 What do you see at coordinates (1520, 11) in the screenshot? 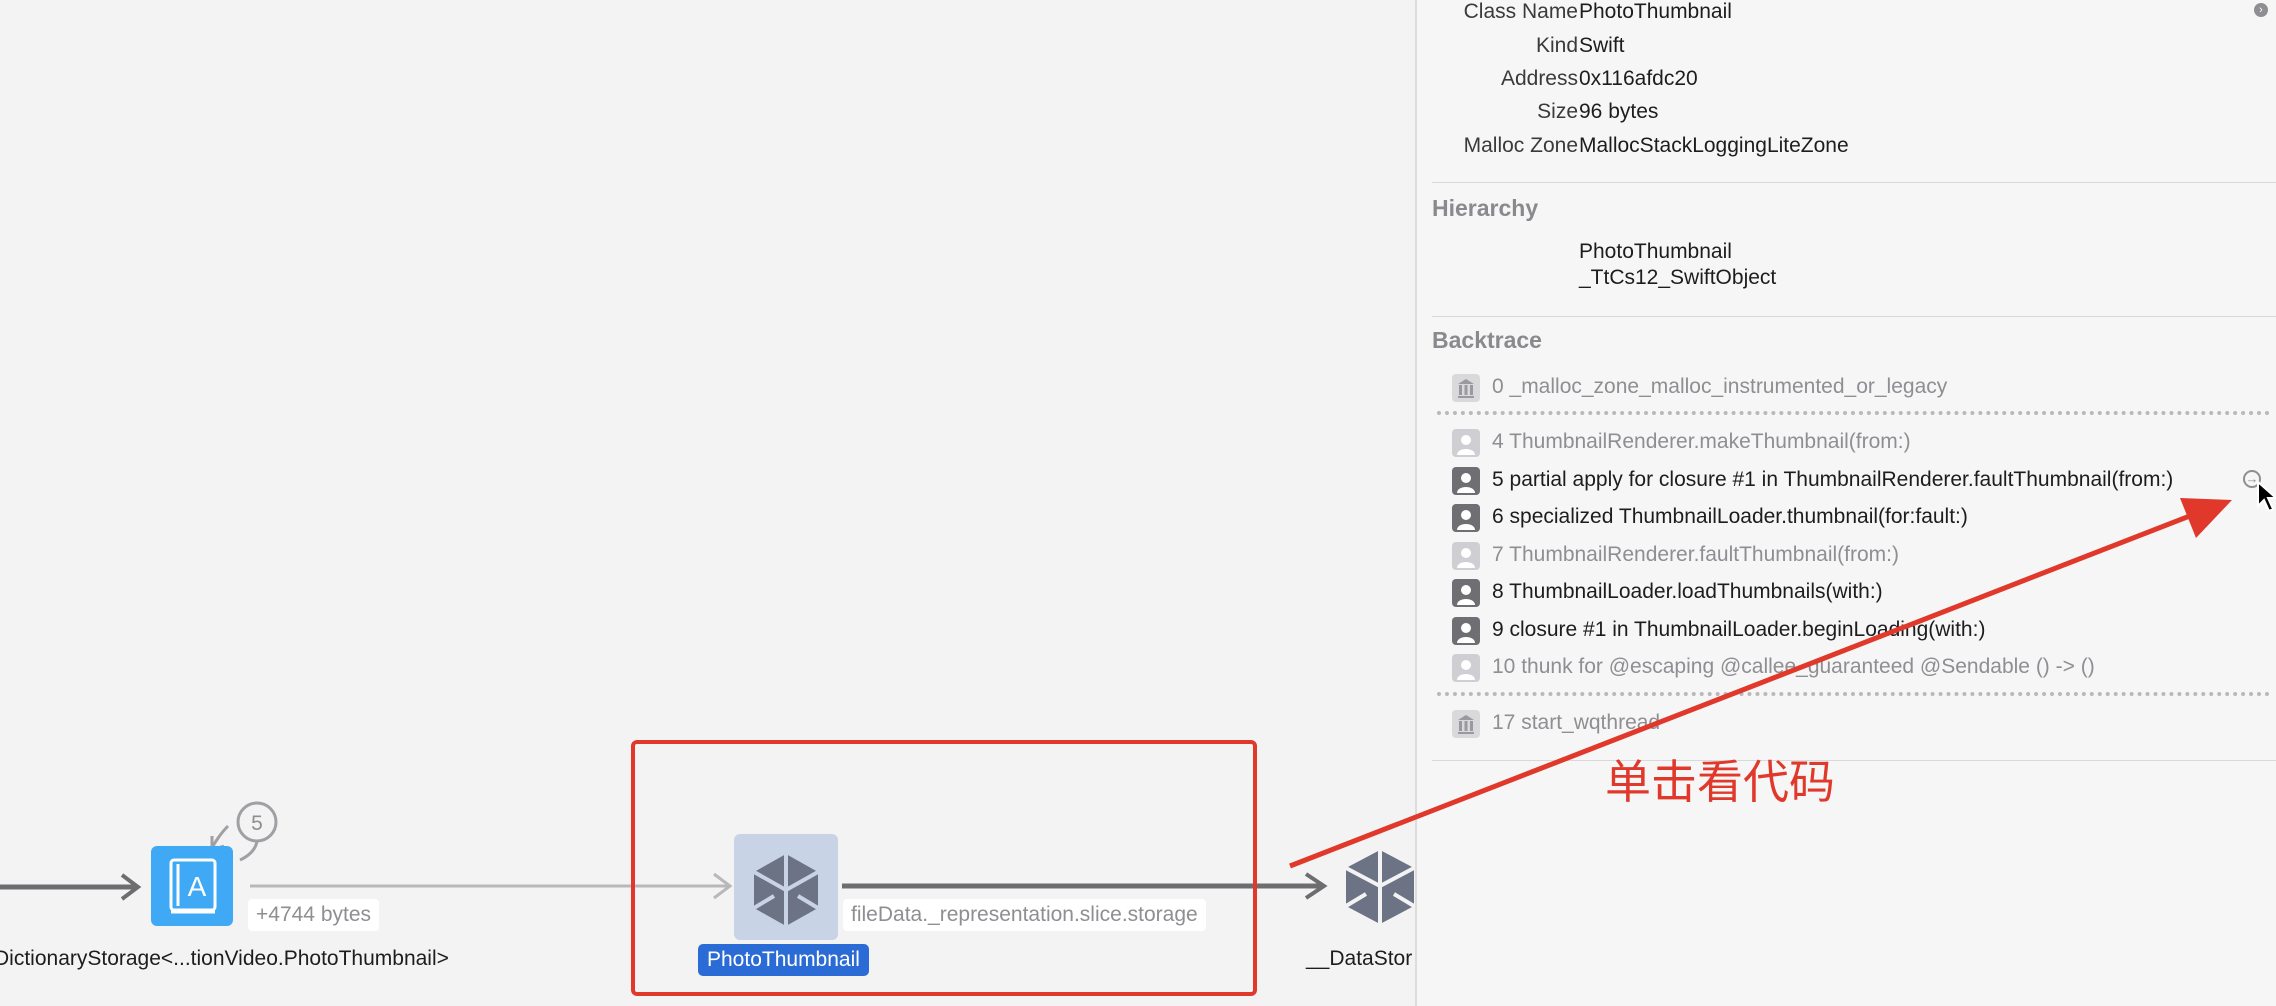
I see `property-key: Class Name` at bounding box center [1520, 11].